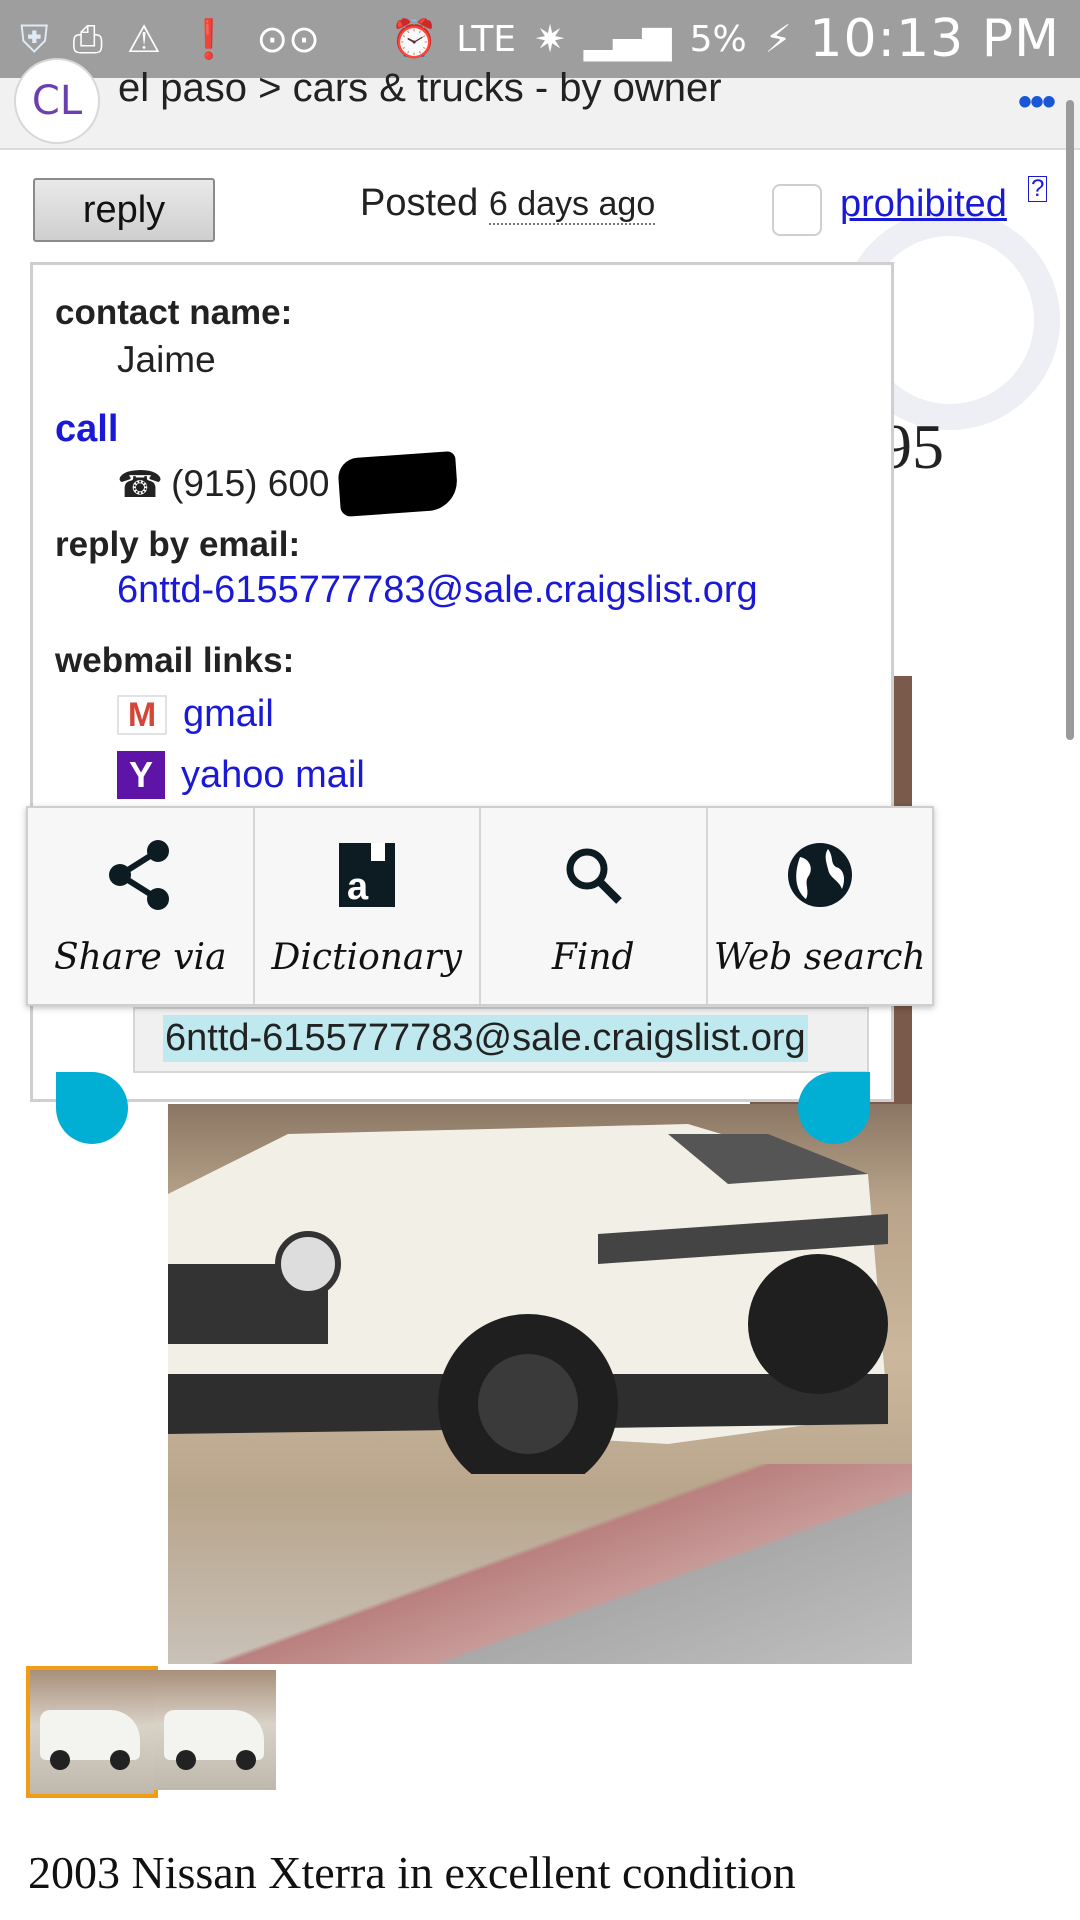  Describe the element at coordinates (87, 39) in the screenshot. I see `download-icon: ⎙` at that location.